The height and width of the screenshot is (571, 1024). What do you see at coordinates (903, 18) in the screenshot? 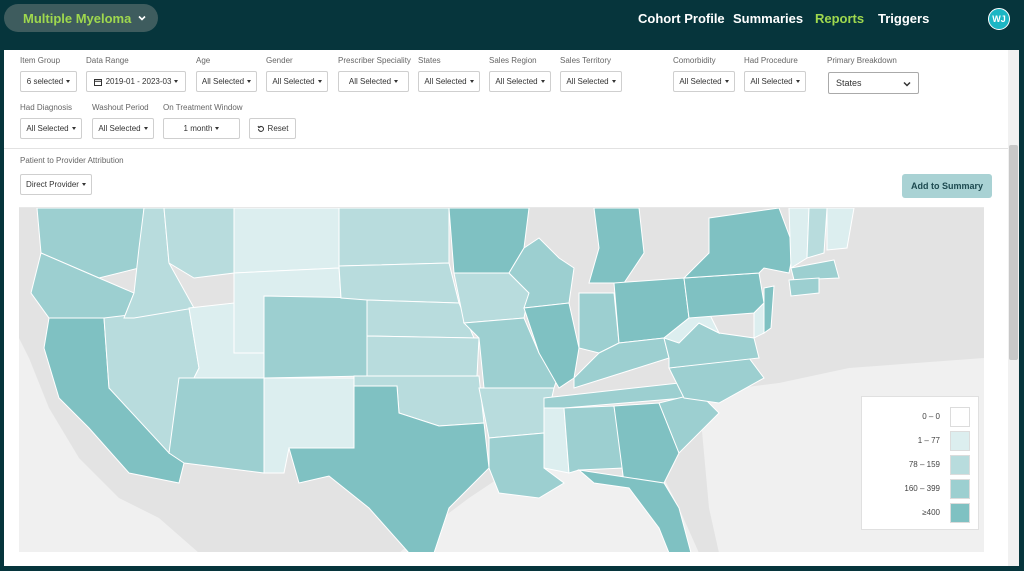
I see `nav-triggers: Triggers` at bounding box center [903, 18].